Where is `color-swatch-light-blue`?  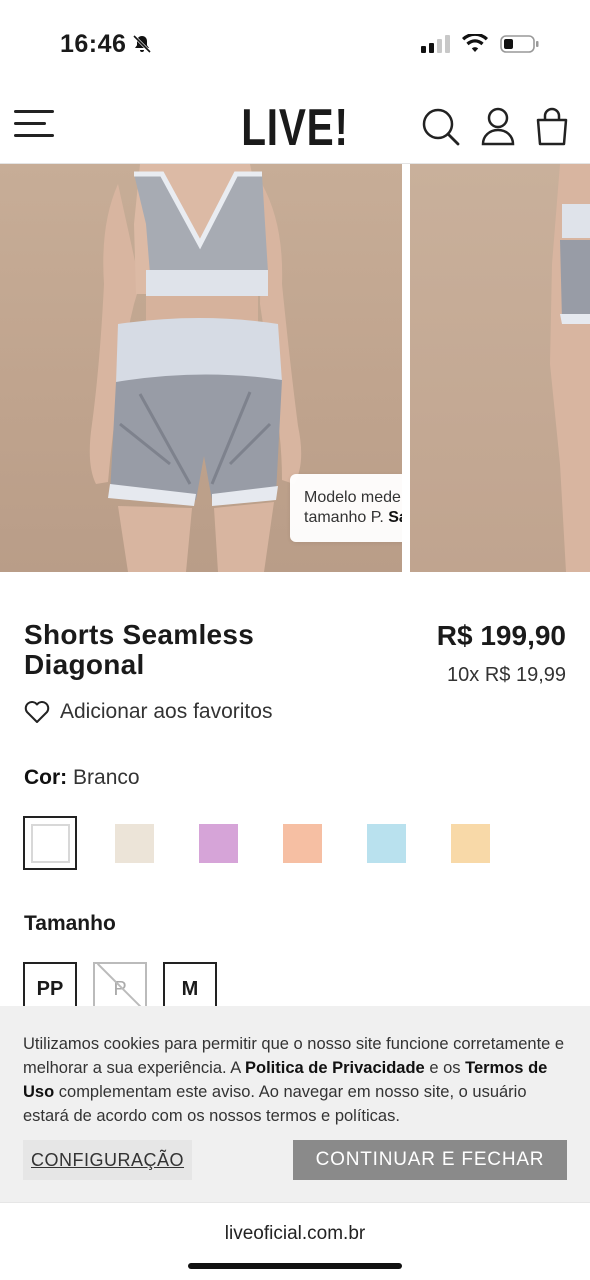 color-swatch-light-blue is located at coordinates (386, 843).